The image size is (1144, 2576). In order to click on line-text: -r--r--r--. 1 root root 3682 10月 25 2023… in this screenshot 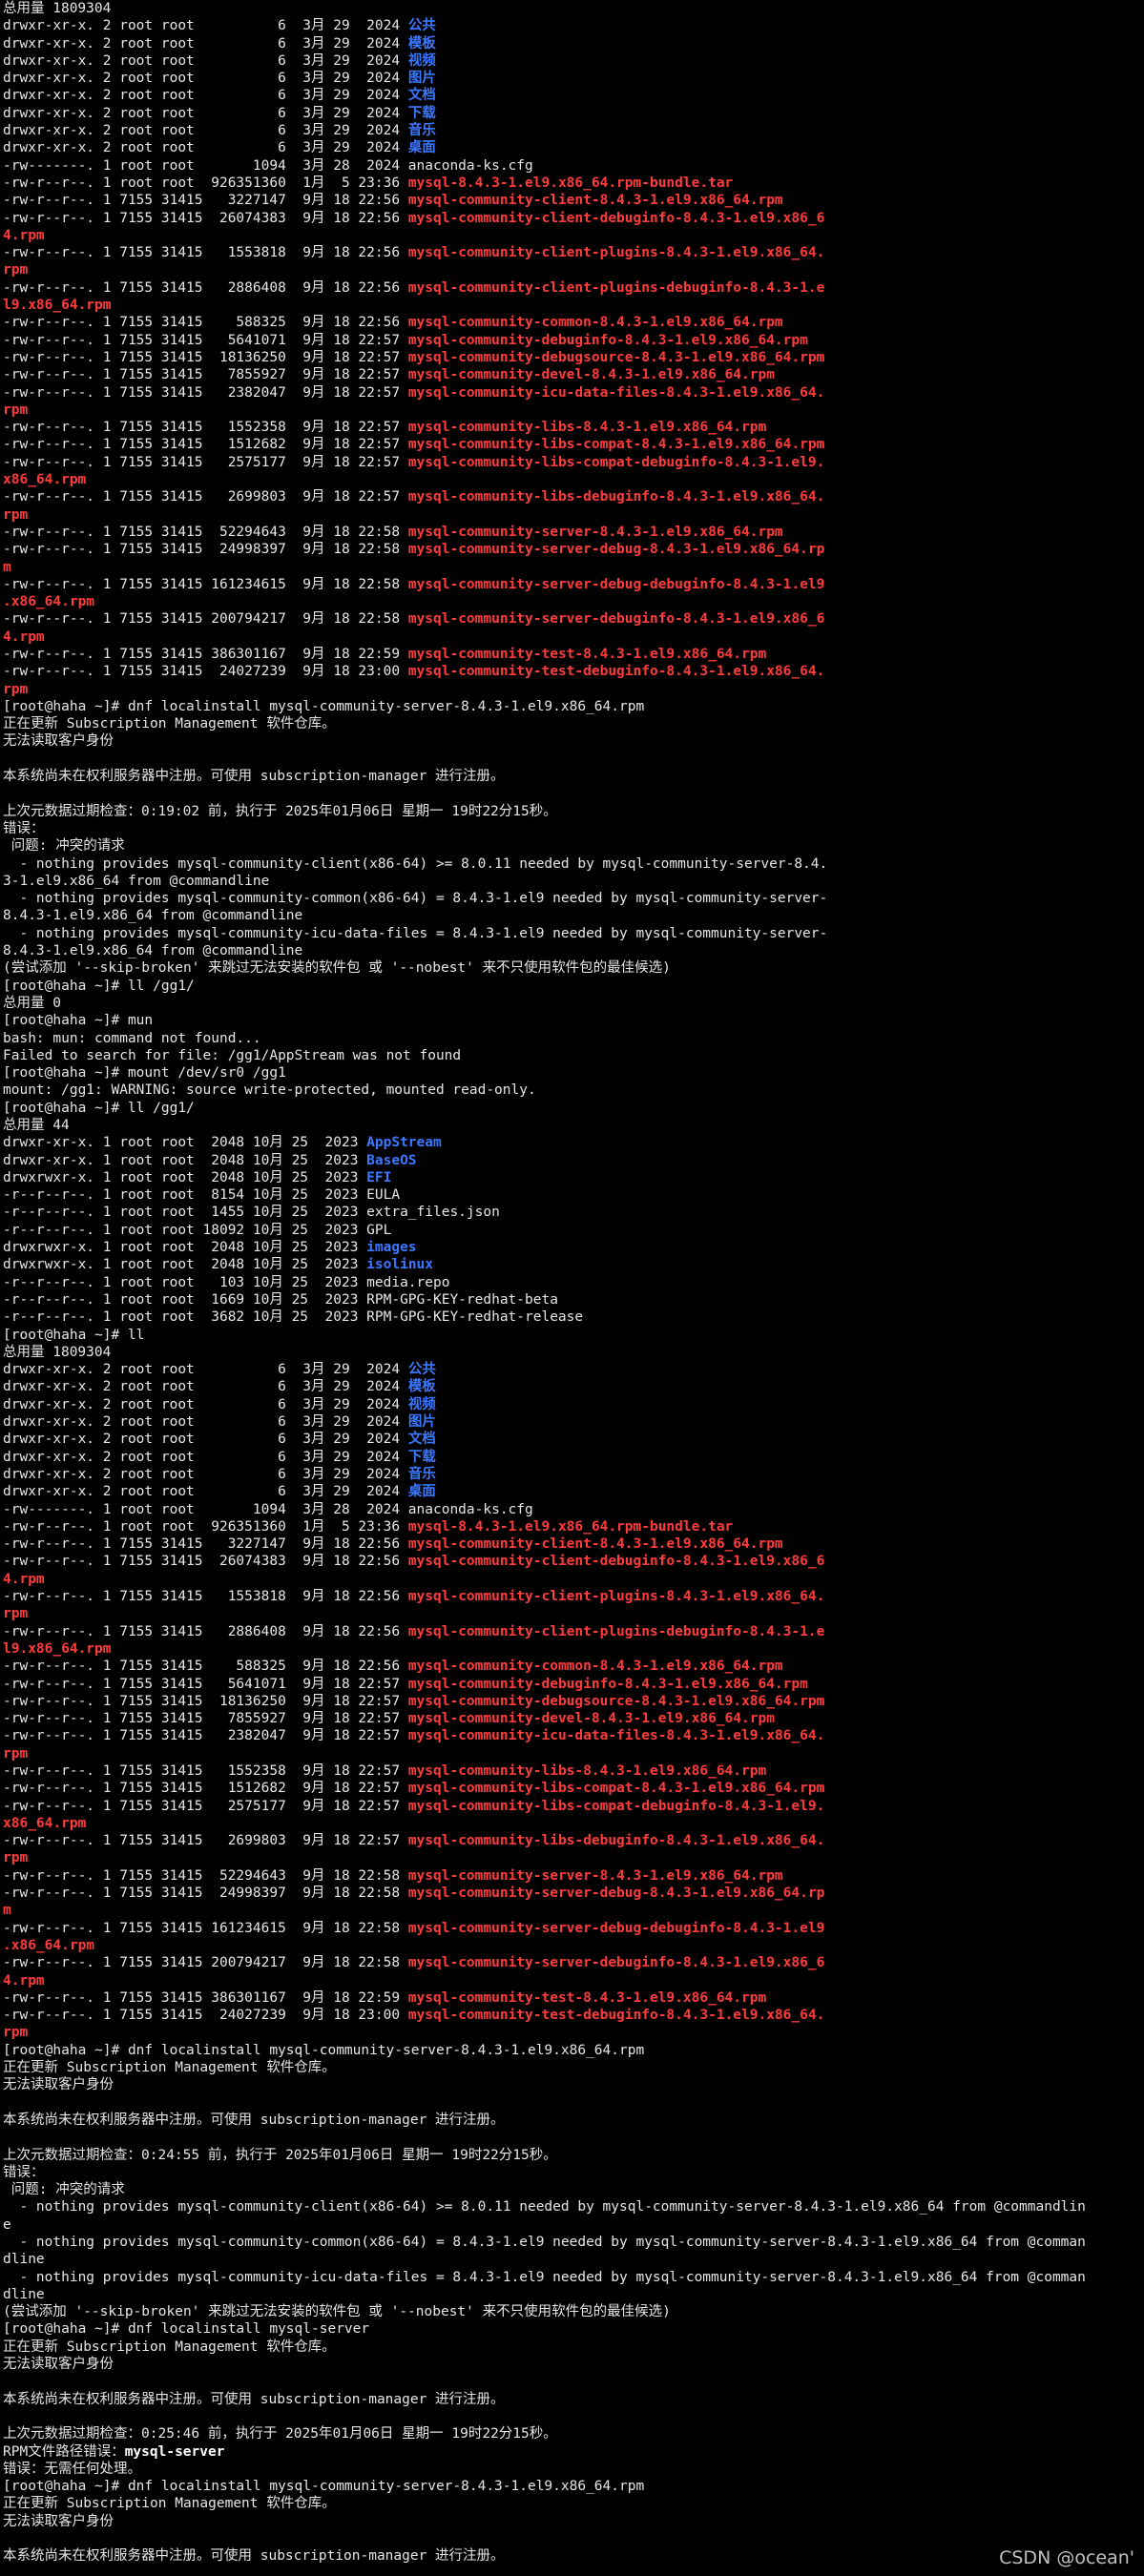, I will do `click(294, 1317)`.